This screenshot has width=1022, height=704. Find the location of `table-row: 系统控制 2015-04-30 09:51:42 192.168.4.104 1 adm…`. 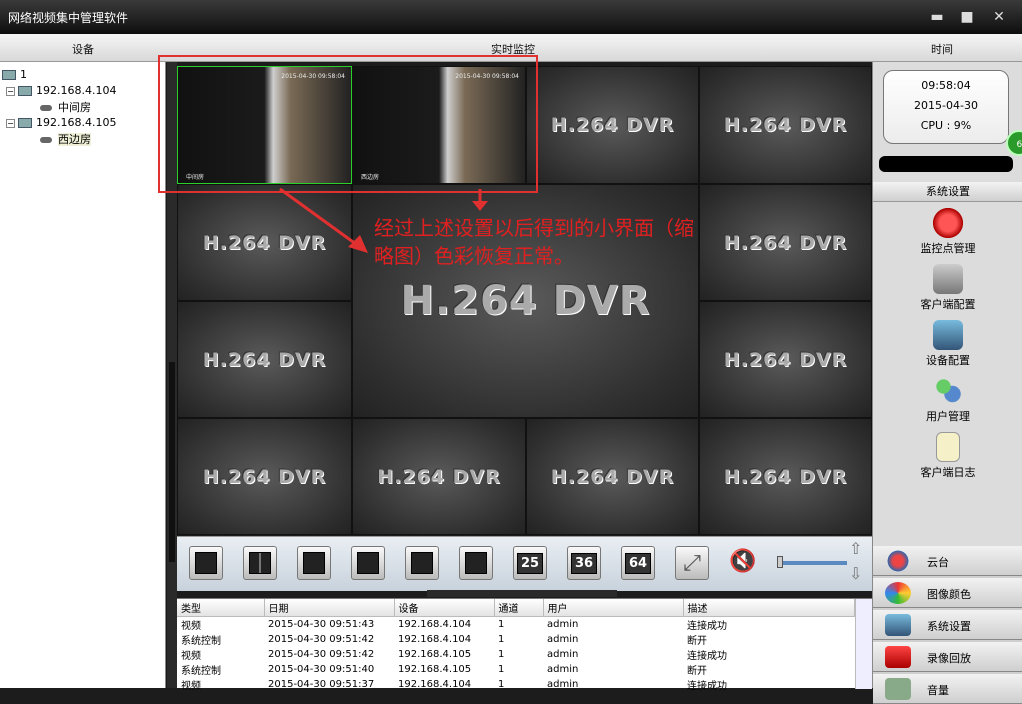

table-row: 系统控制 2015-04-30 09:51:42 192.168.4.104 1 adm… is located at coordinates (516, 639).